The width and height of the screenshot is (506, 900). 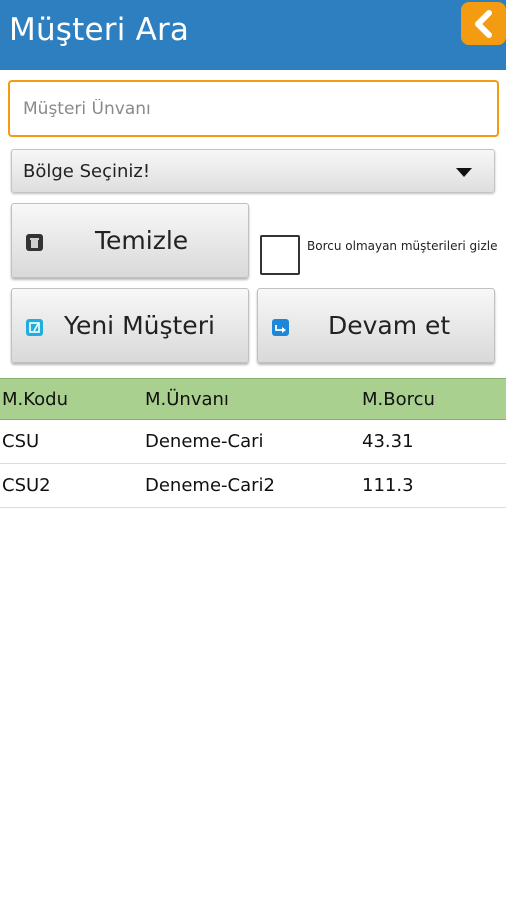 I want to click on page-title: Müşteri Ara, so click(x=99, y=30).